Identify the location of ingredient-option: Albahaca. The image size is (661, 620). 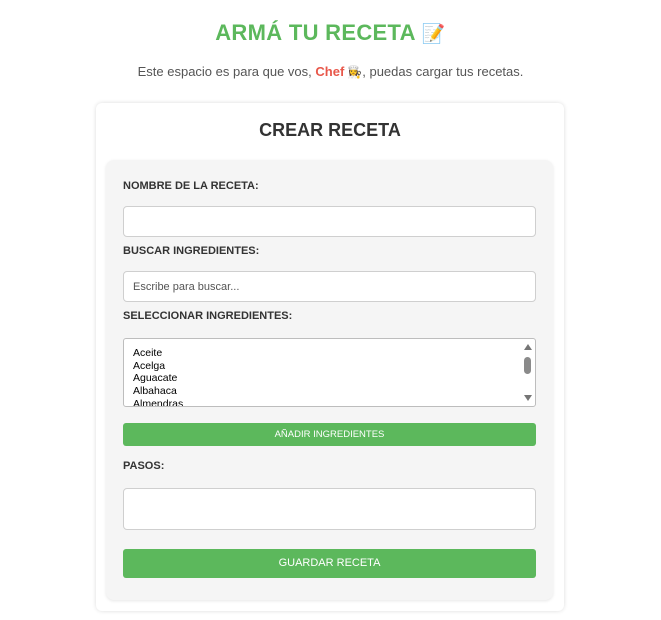
(323, 391).